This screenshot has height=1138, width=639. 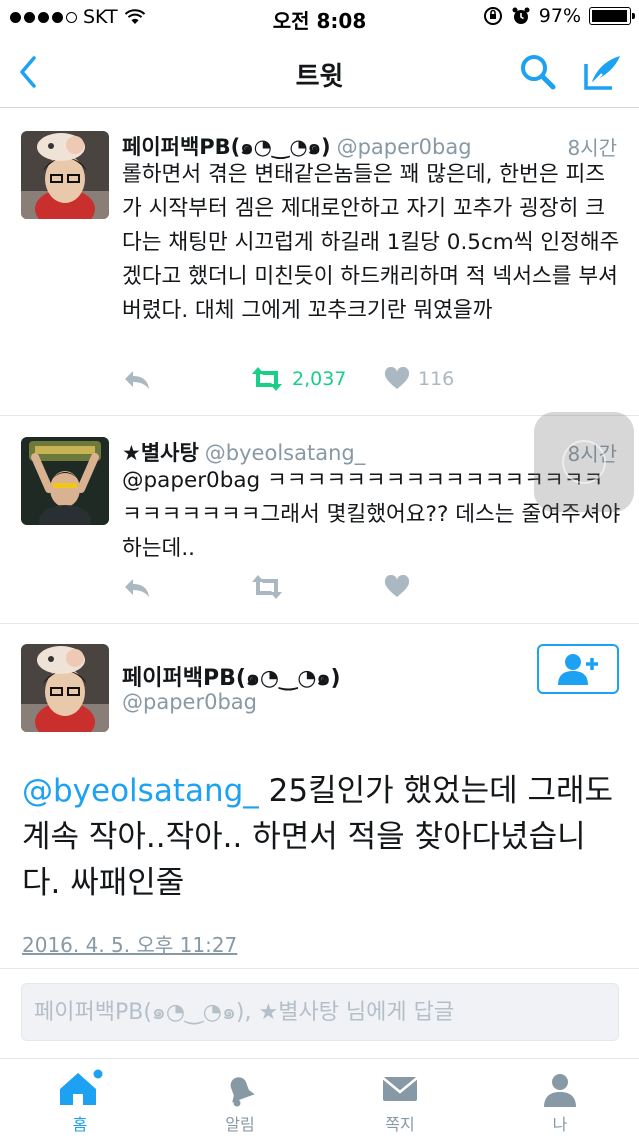 What do you see at coordinates (521, 15) in the screenshot?
I see `alarm-icon` at bounding box center [521, 15].